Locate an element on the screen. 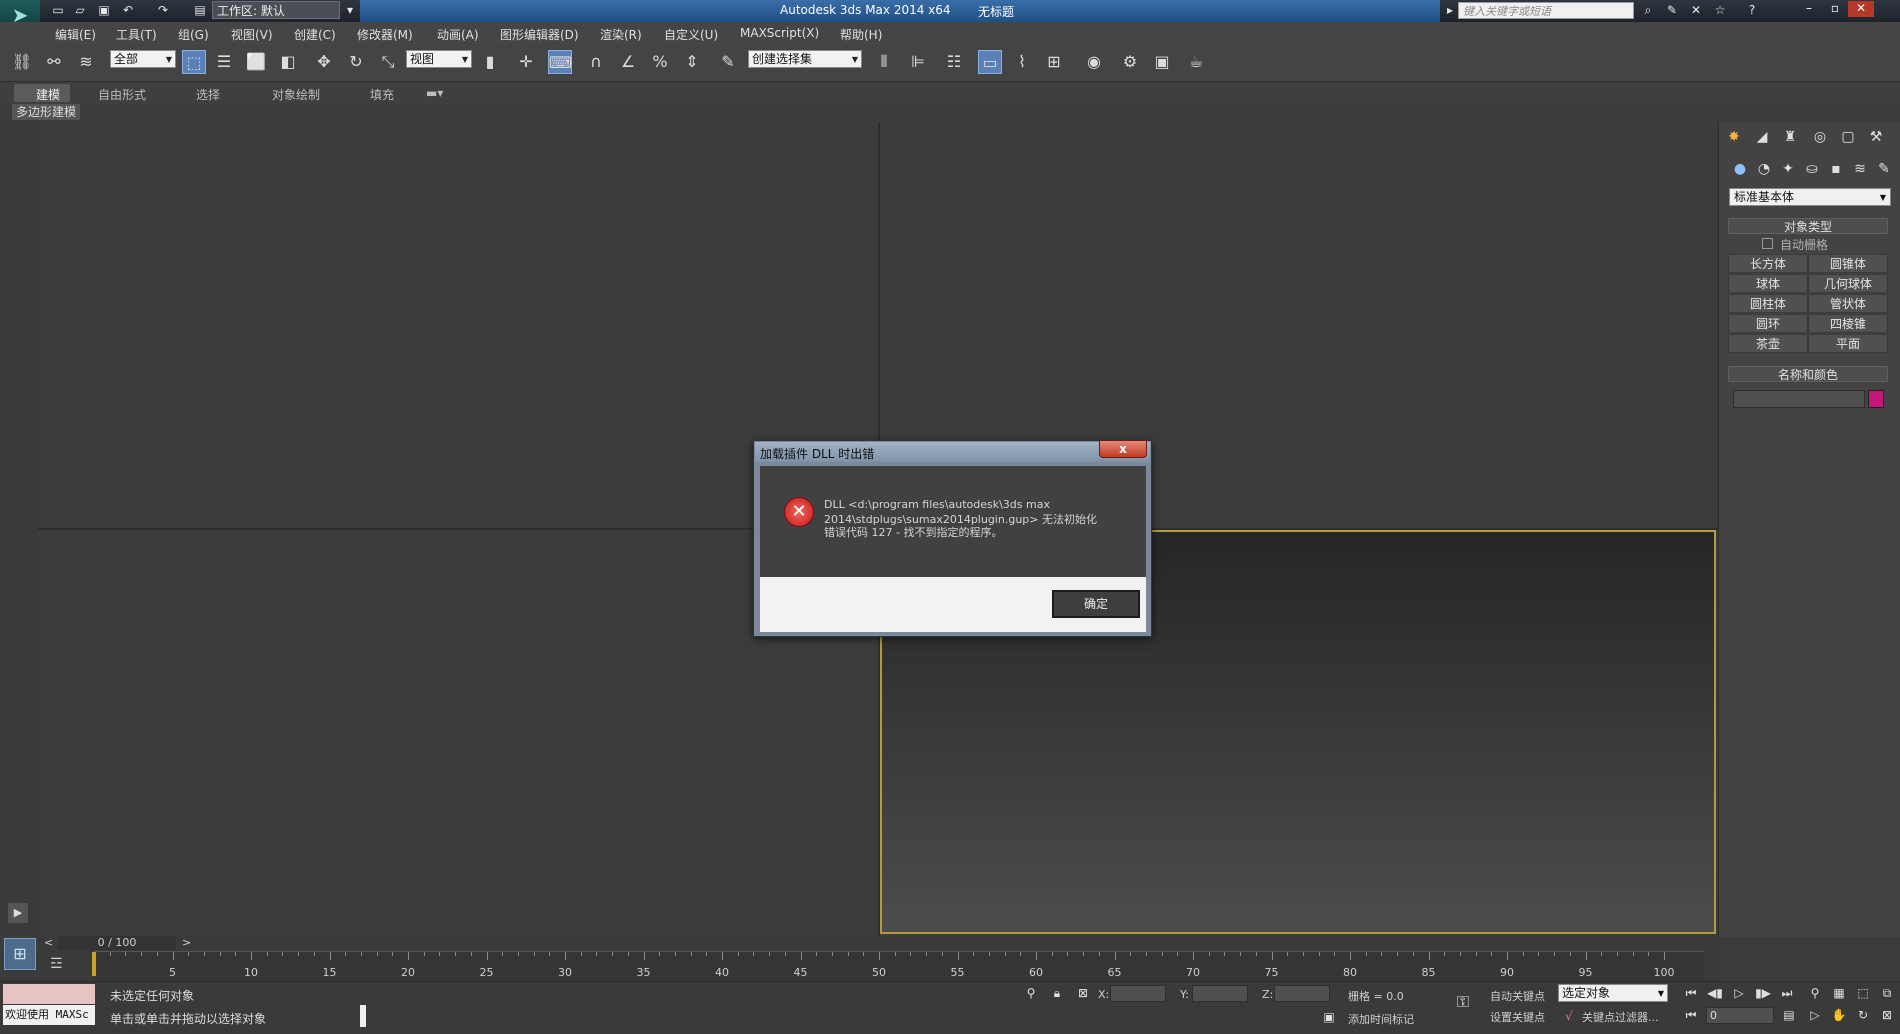 The image size is (1900, 1034). rollout-name-and-color: 名称和颜色 is located at coordinates (1808, 374).